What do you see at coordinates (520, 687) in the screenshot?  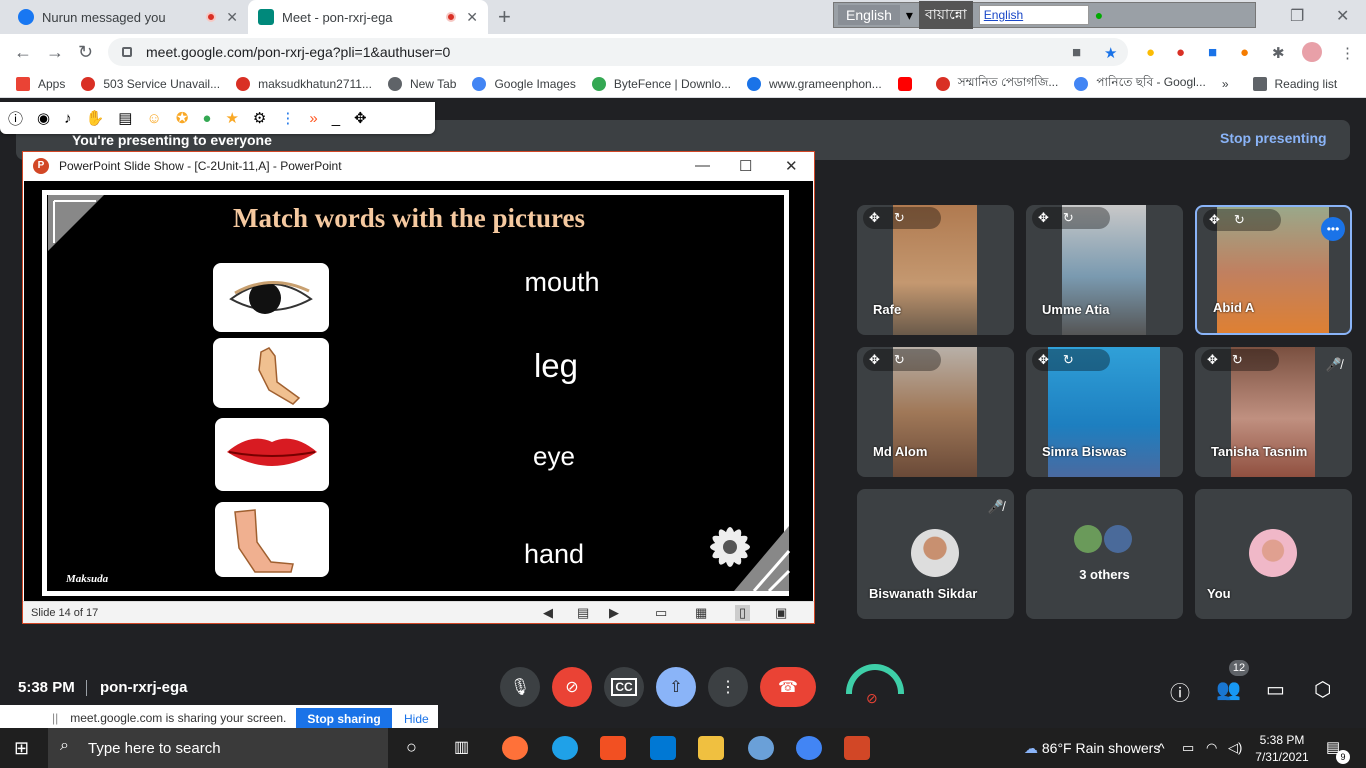 I see `microphone-button: 🎙` at bounding box center [520, 687].